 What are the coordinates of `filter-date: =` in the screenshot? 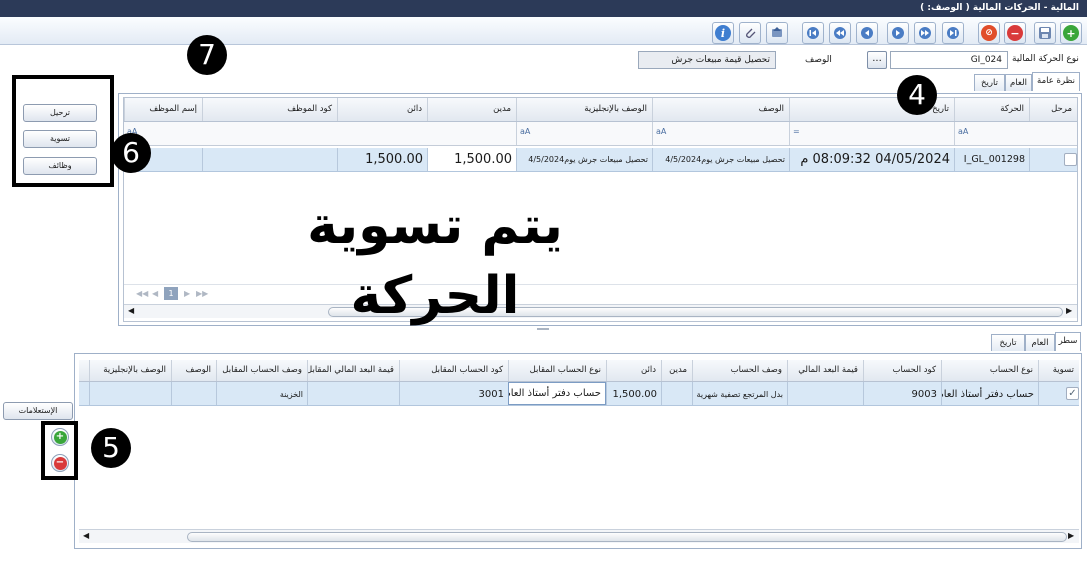 It's located at (871, 133).